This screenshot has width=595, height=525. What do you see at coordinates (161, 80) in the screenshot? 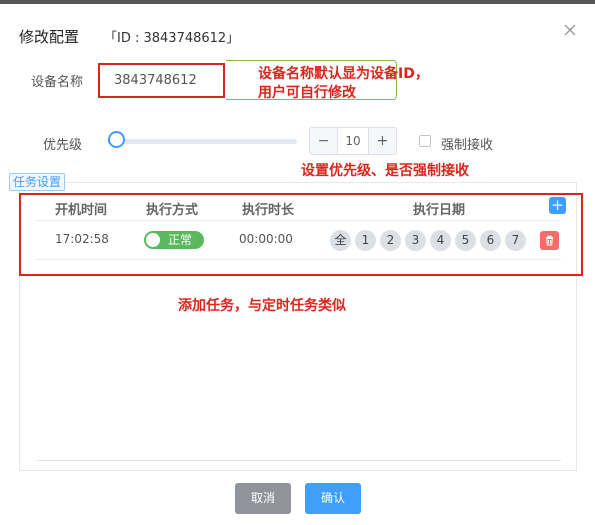
I see `device-name-input` at bounding box center [161, 80].